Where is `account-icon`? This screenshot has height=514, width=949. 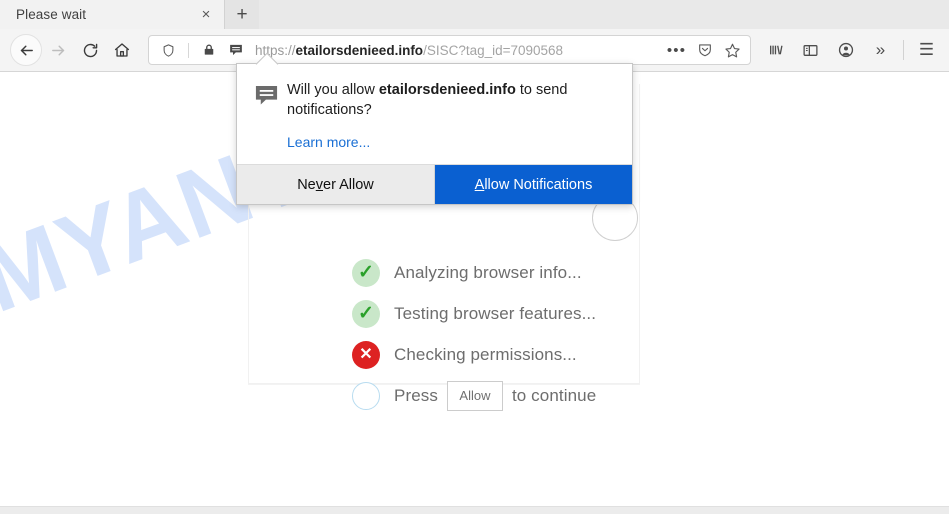 account-icon is located at coordinates (845, 50).